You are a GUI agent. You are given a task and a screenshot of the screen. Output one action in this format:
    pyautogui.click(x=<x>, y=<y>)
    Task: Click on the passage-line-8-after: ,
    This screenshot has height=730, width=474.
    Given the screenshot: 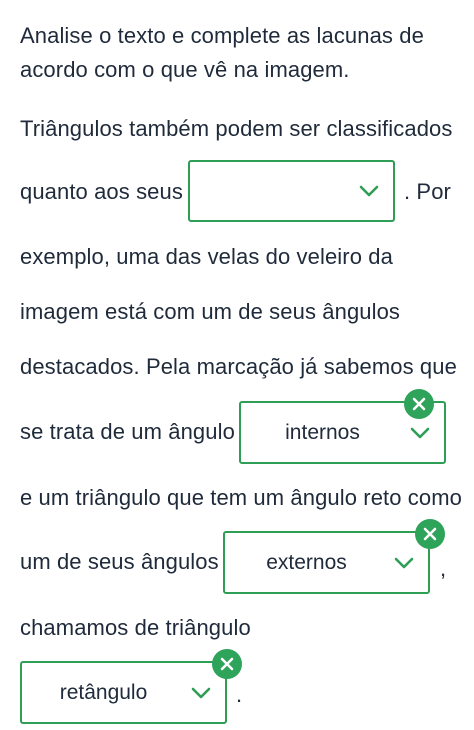 What is the action you would take?
    pyautogui.click(x=443, y=568)
    